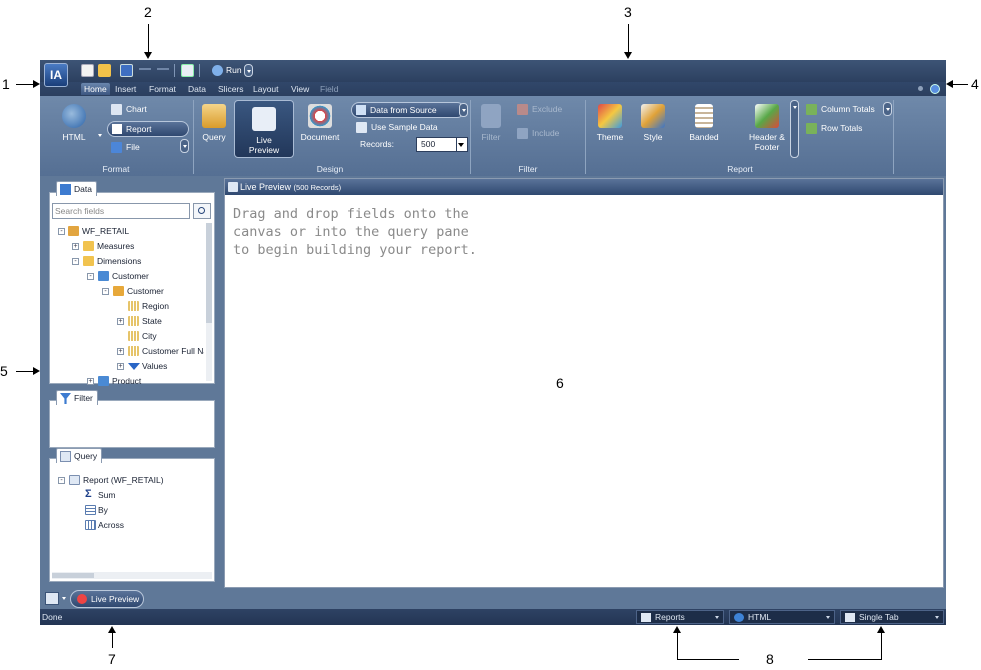 Image resolution: width=981 pixels, height=670 pixels. What do you see at coordinates (329, 89) in the screenshot?
I see `tab-field: Field` at bounding box center [329, 89].